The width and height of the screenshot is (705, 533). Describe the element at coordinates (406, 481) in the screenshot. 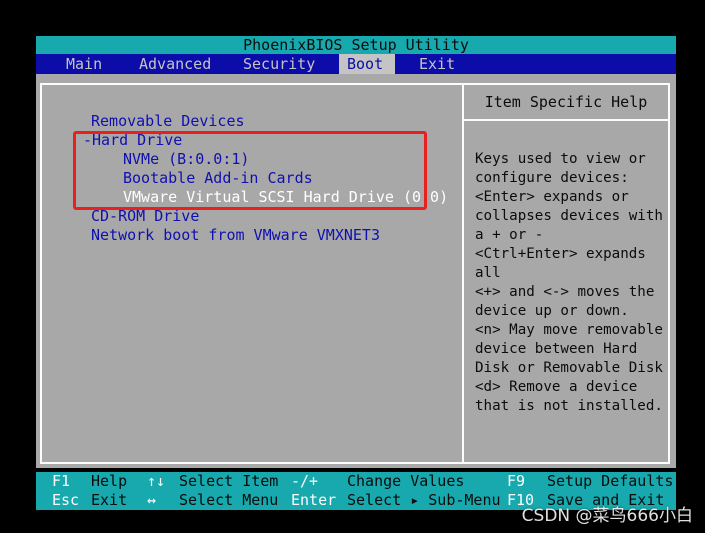

I see `change-values-desc: Change Values` at that location.